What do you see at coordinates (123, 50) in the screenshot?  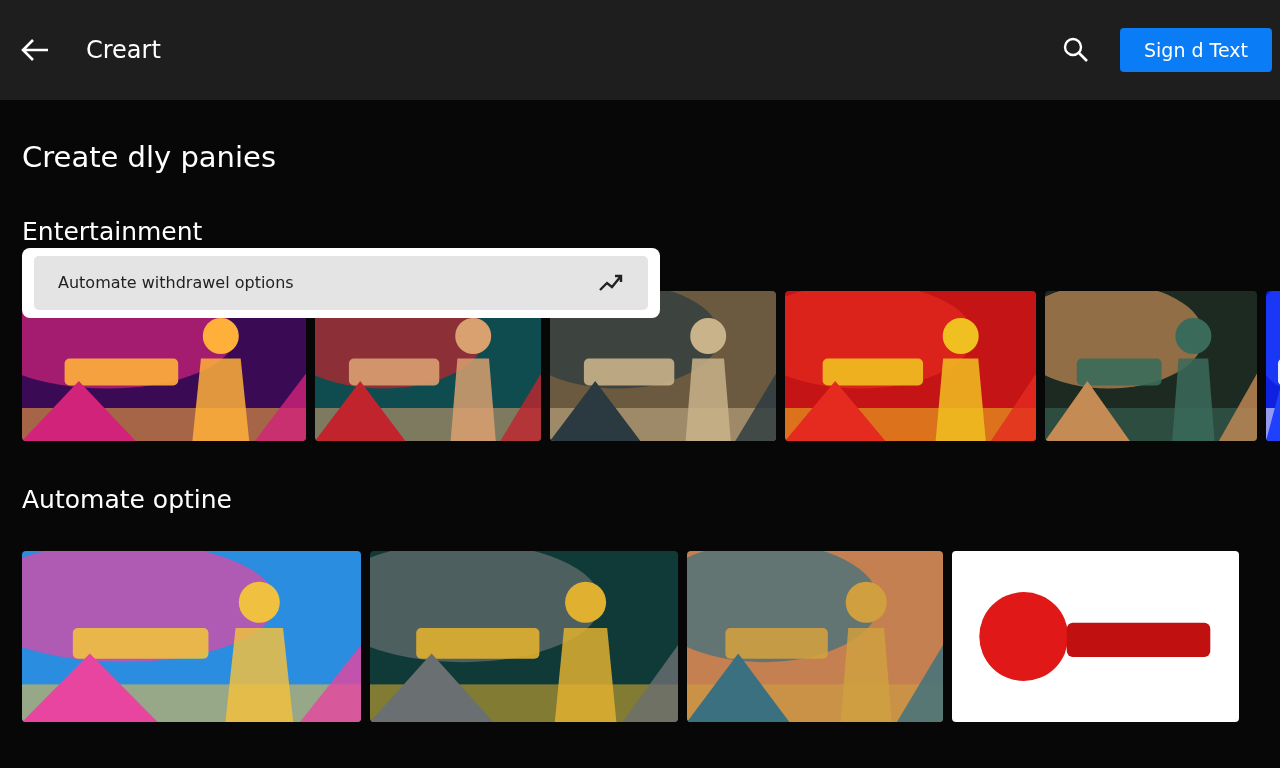 I see `app-title: Creart` at bounding box center [123, 50].